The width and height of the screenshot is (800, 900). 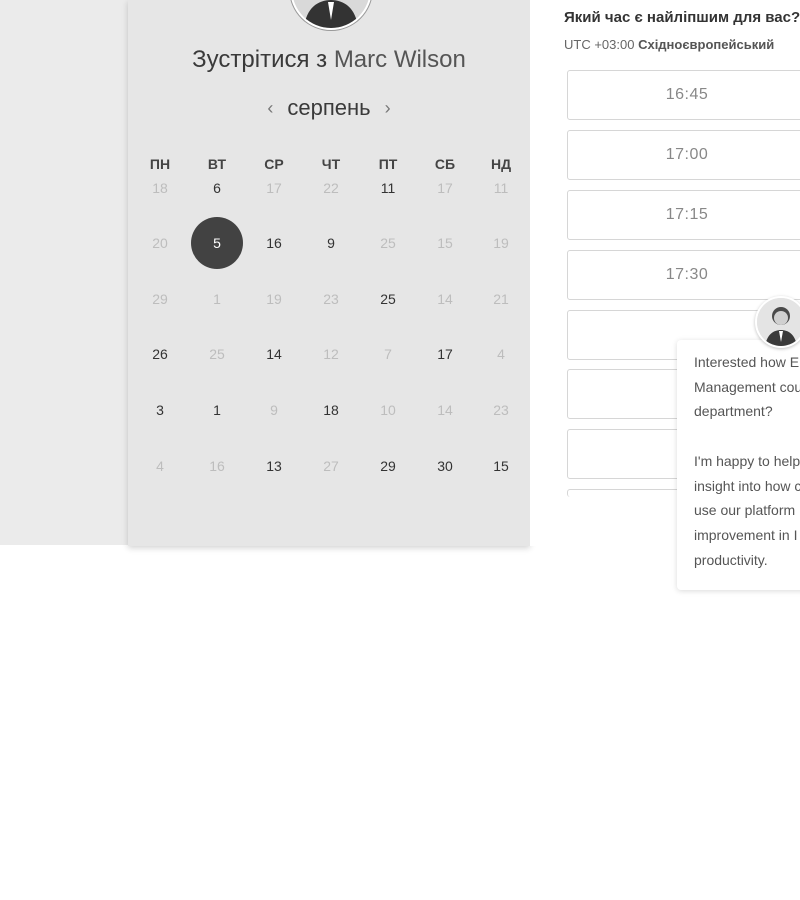 What do you see at coordinates (274, 164) in the screenshot?
I see `weekday-header: СР` at bounding box center [274, 164].